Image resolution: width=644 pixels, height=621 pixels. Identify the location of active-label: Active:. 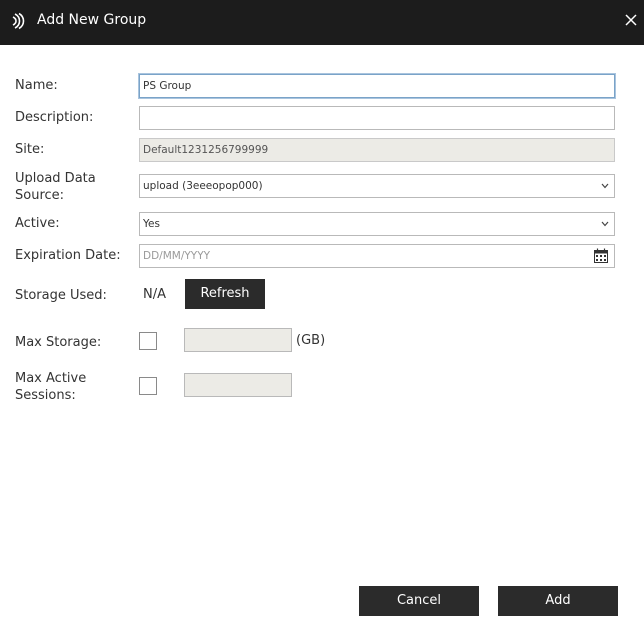
(37, 223).